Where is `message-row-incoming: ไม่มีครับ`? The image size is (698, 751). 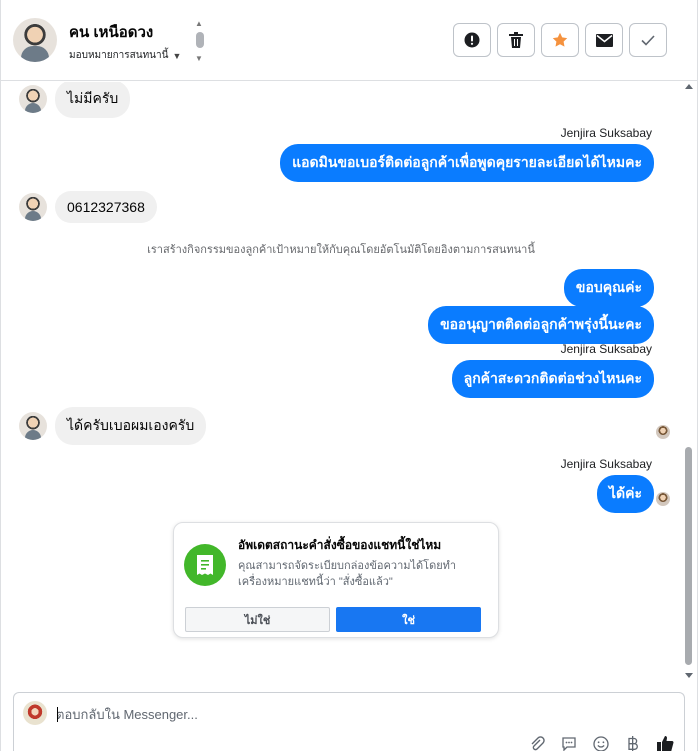
message-row-incoming: ไม่มีครับ is located at coordinates (75, 100).